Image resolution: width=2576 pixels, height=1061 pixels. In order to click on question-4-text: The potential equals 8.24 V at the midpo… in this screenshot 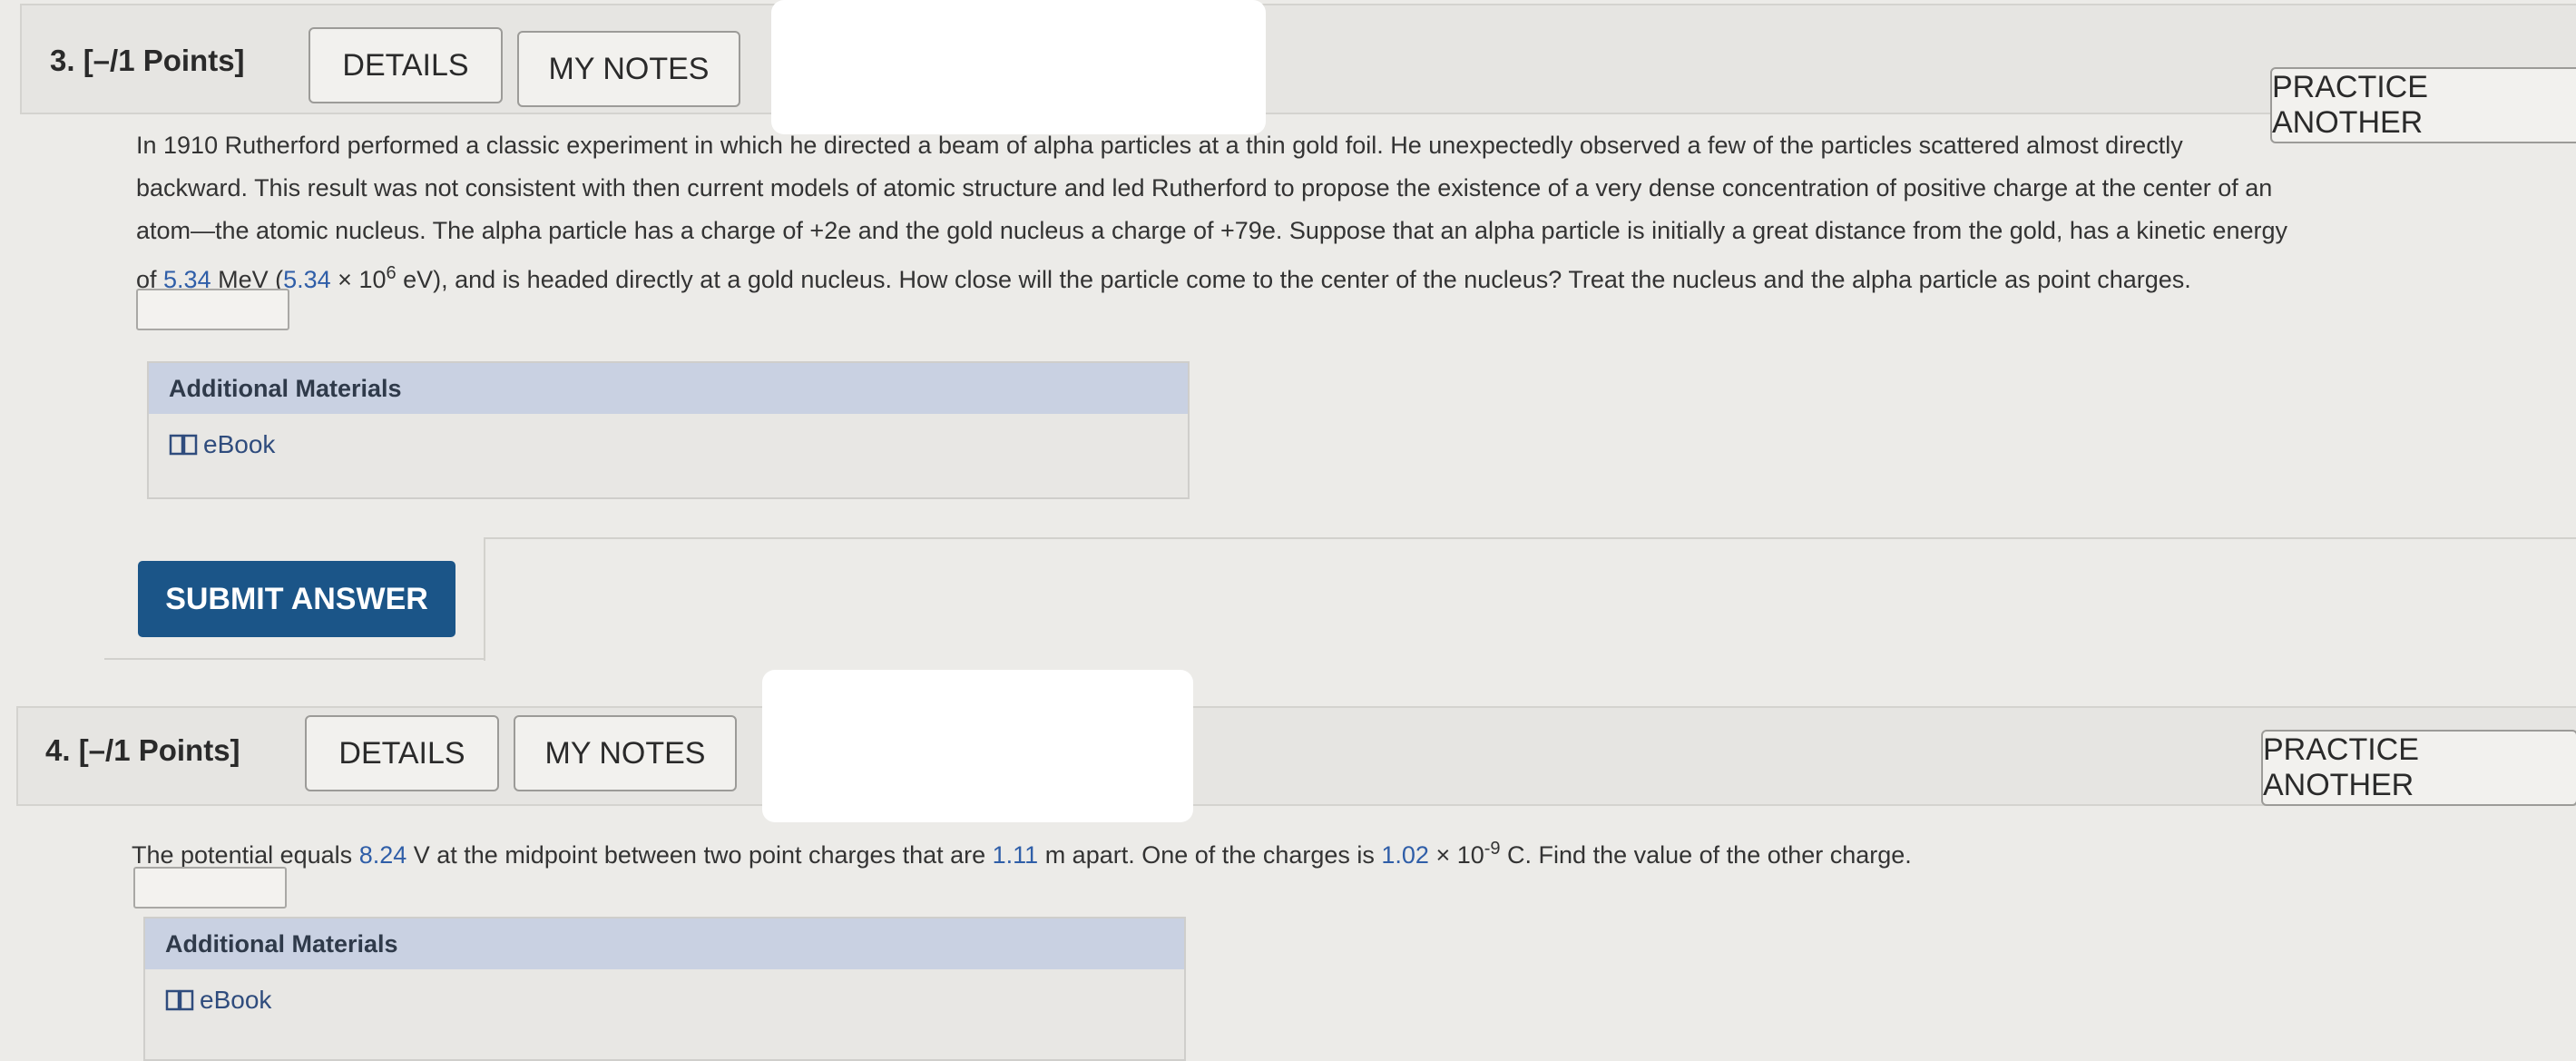, I will do `click(1022, 854)`.